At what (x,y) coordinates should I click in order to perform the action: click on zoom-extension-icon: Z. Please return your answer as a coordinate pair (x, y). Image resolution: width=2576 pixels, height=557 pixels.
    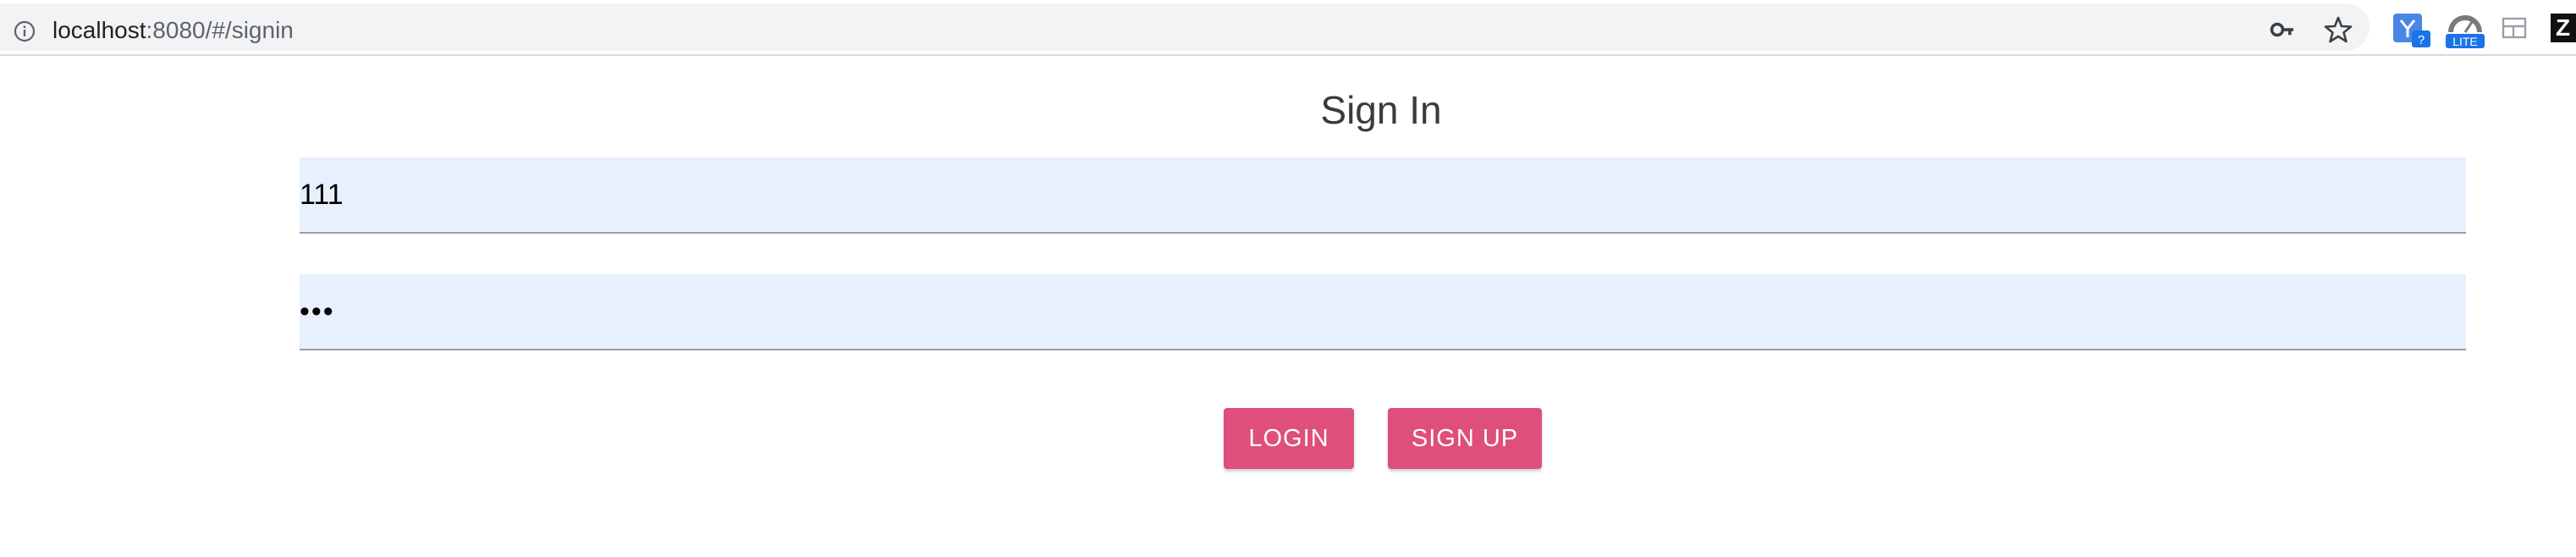
    Looking at the image, I should click on (2563, 28).